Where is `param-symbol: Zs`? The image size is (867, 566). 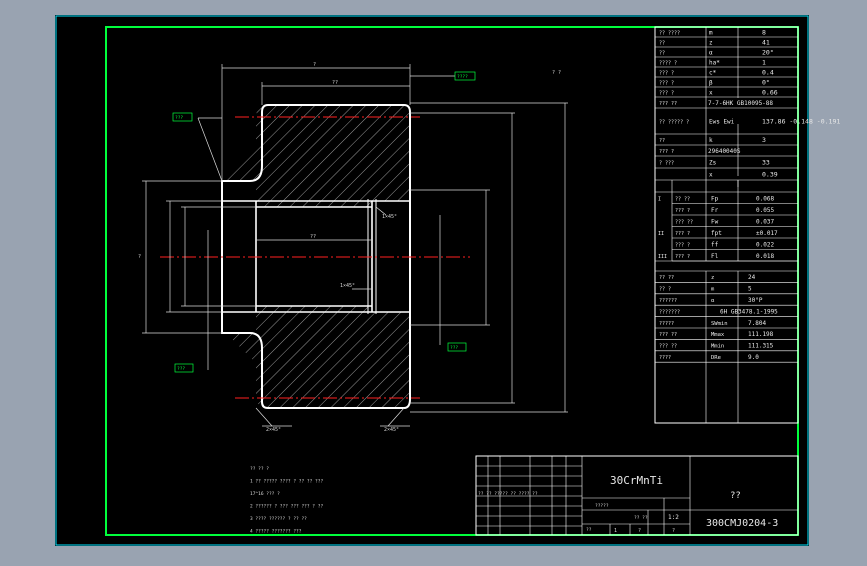 param-symbol: Zs is located at coordinates (713, 163).